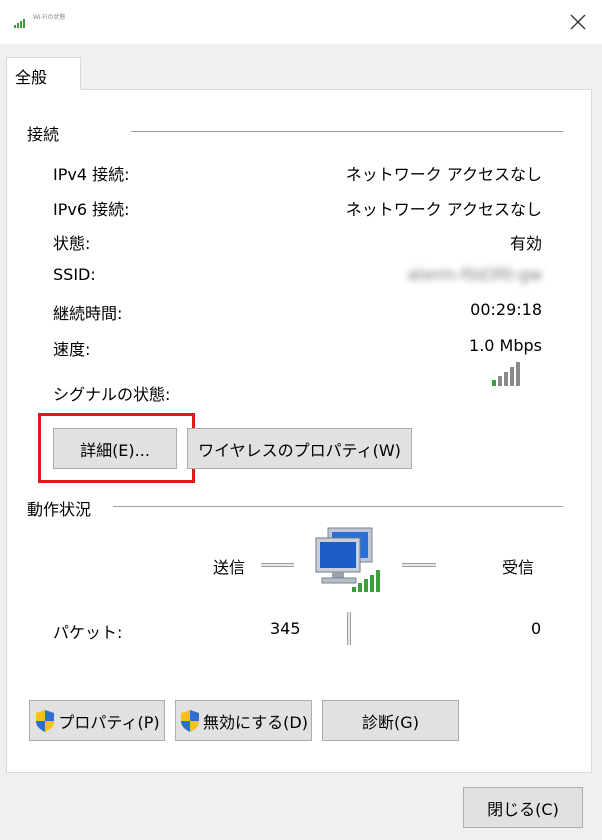  What do you see at coordinates (109, 722) in the screenshot?
I see `properties-button-label: プロパティ(P)` at bounding box center [109, 722].